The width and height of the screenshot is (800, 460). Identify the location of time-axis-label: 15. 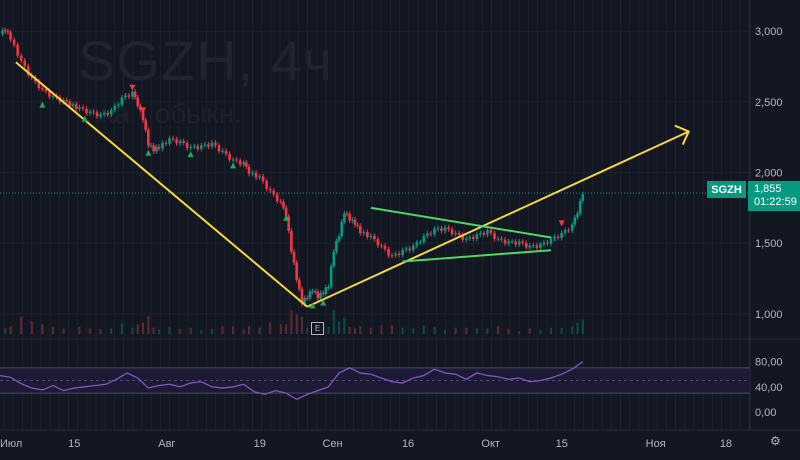
(562, 444).